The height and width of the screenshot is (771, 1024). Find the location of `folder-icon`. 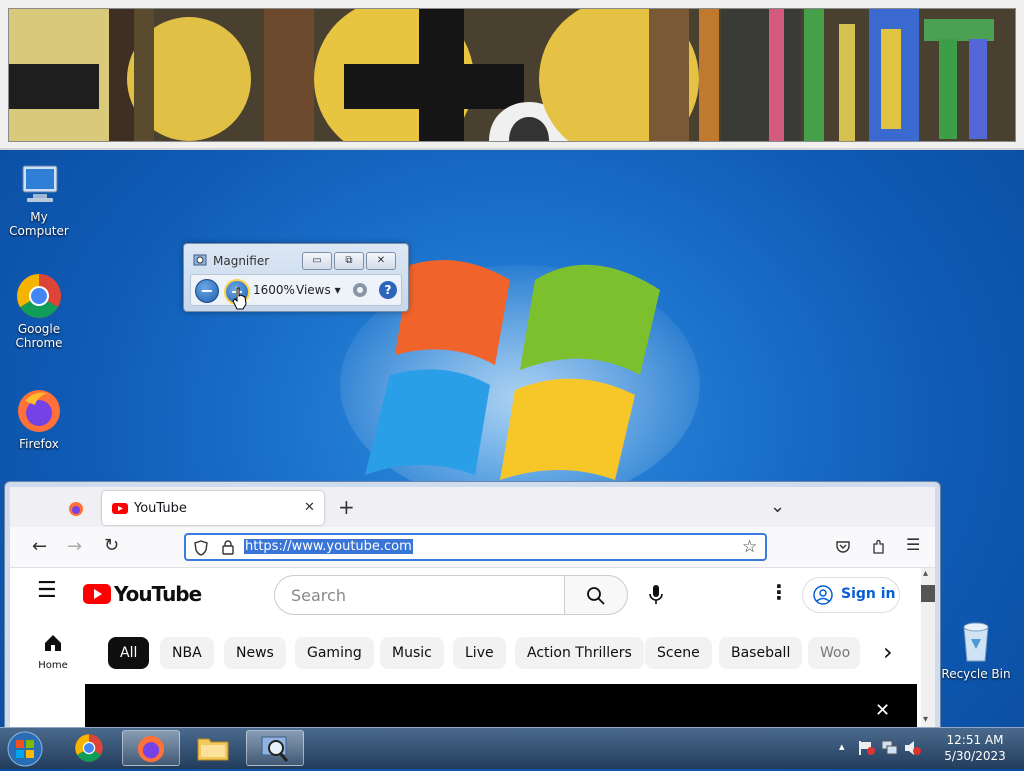

folder-icon is located at coordinates (213, 749).